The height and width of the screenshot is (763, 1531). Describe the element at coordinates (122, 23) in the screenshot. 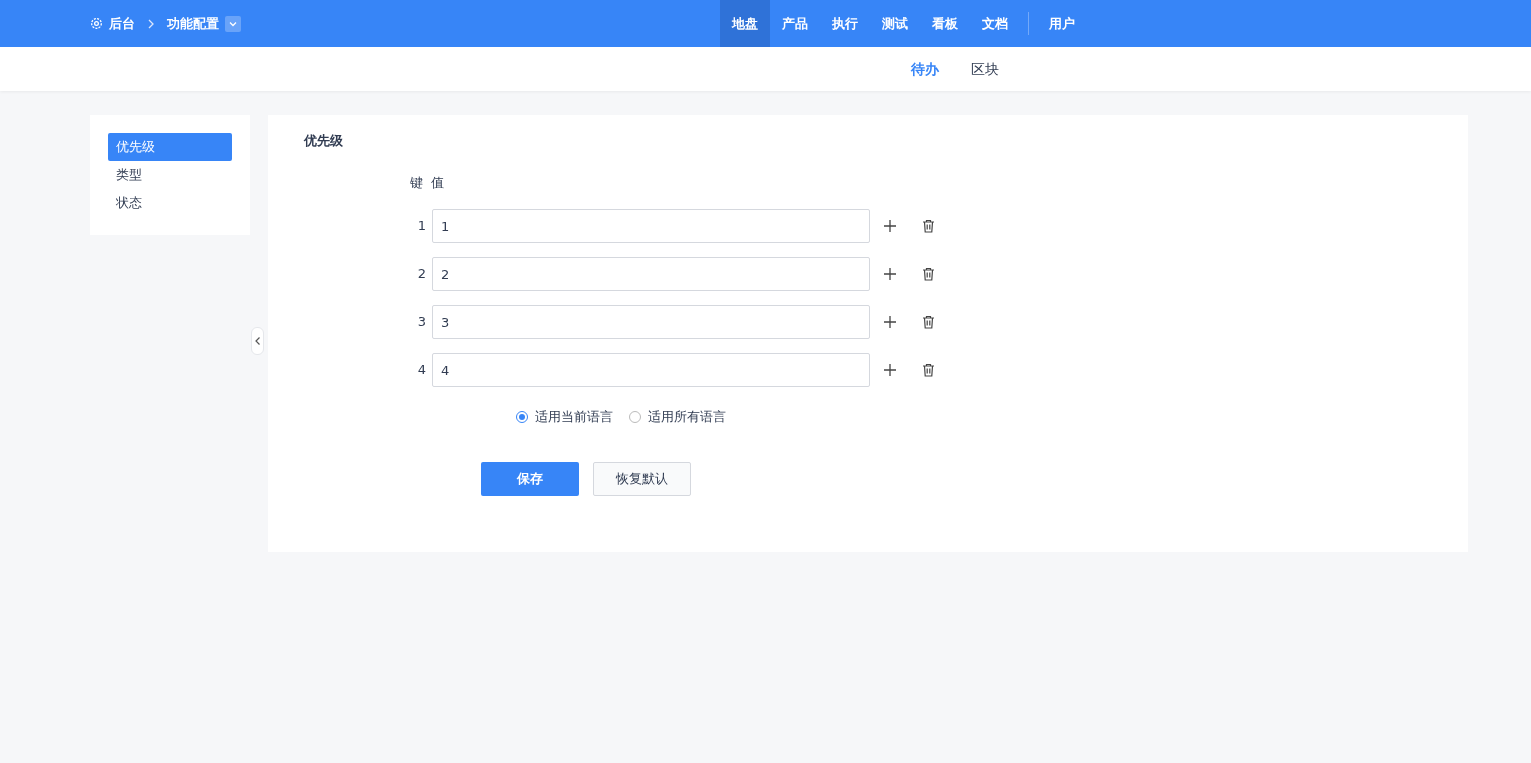

I see `breadcrumb-link: 后台` at that location.